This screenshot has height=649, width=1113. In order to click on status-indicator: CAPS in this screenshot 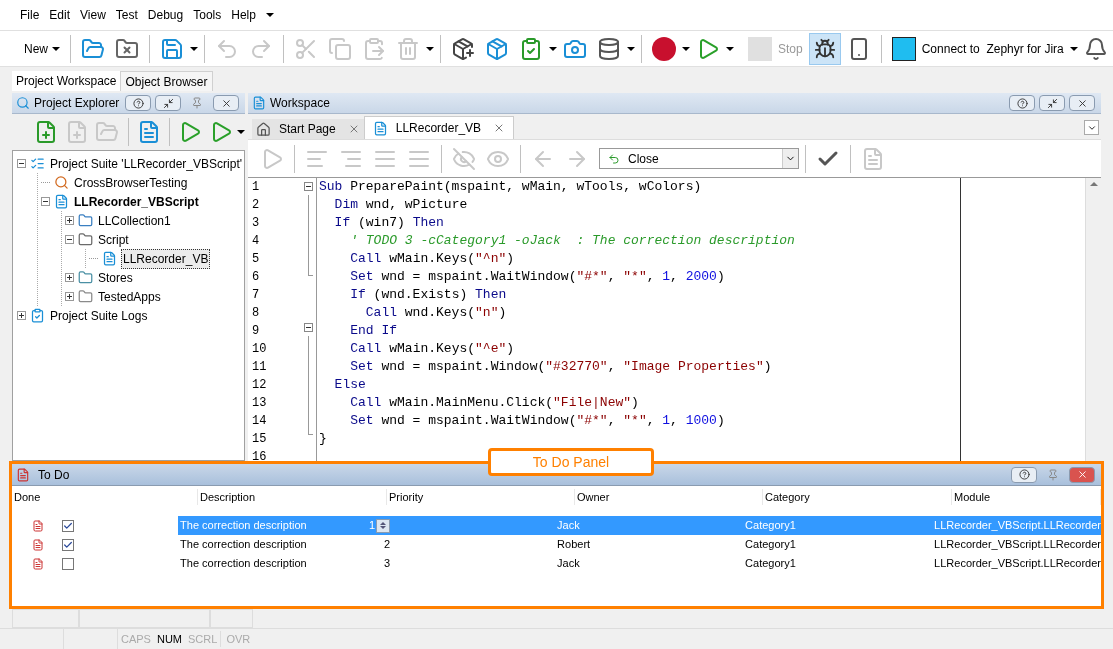, I will do `click(136, 639)`.